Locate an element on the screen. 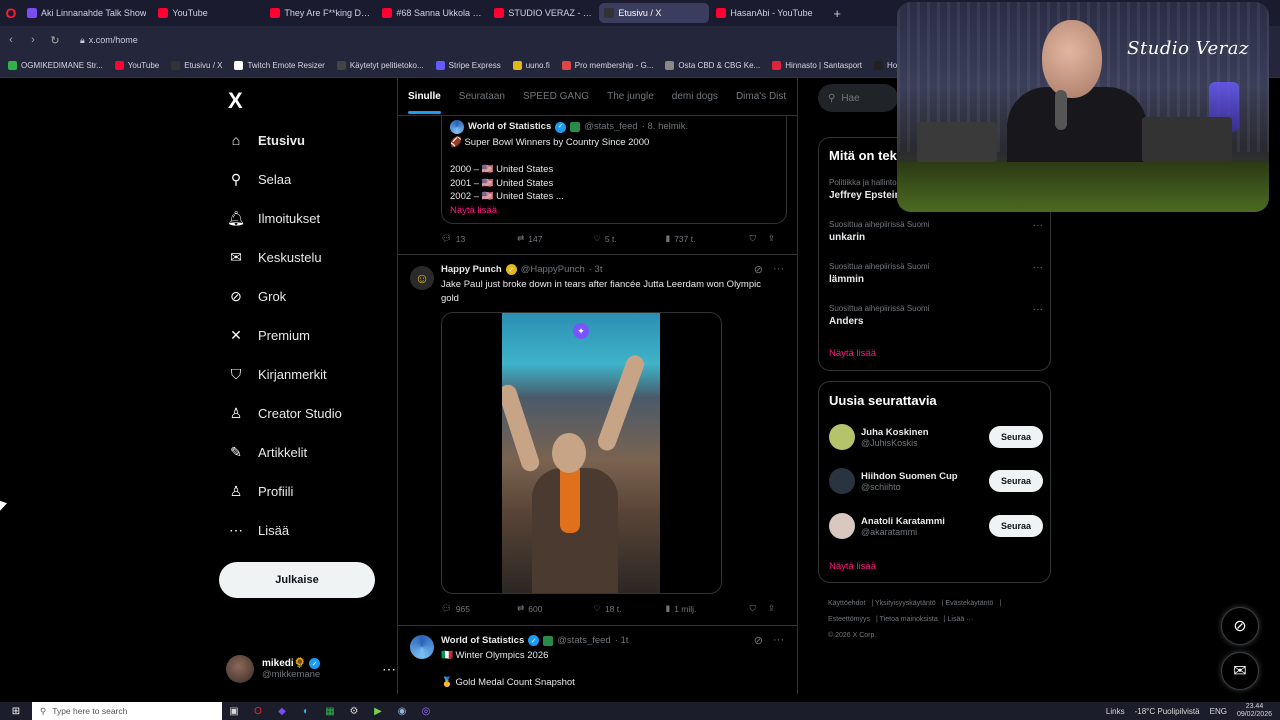  nav-item-artikkelit: ✎ Artikkelit is located at coordinates (267, 452).